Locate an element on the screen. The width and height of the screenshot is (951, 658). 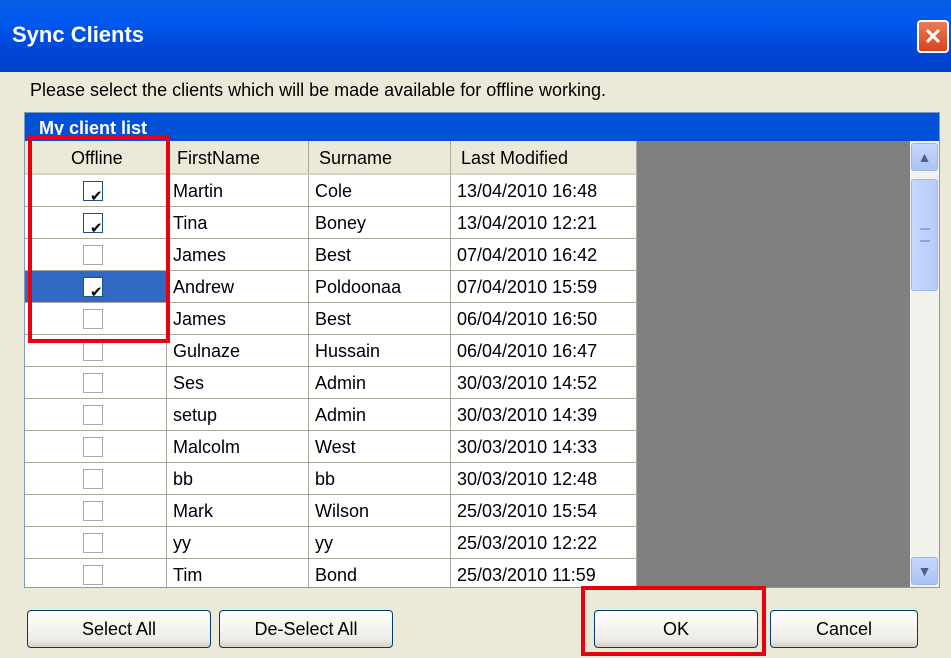
chevron-up-icon: ▲ is located at coordinates (924, 157).